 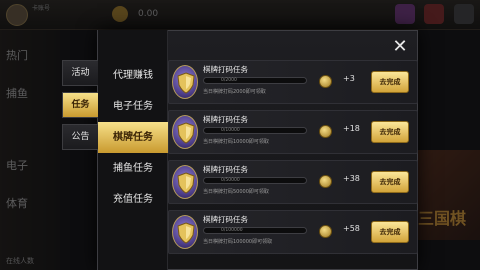 What do you see at coordinates (133, 106) in the screenshot?
I see `submenu-slot-tasks: 电子任务` at bounding box center [133, 106].